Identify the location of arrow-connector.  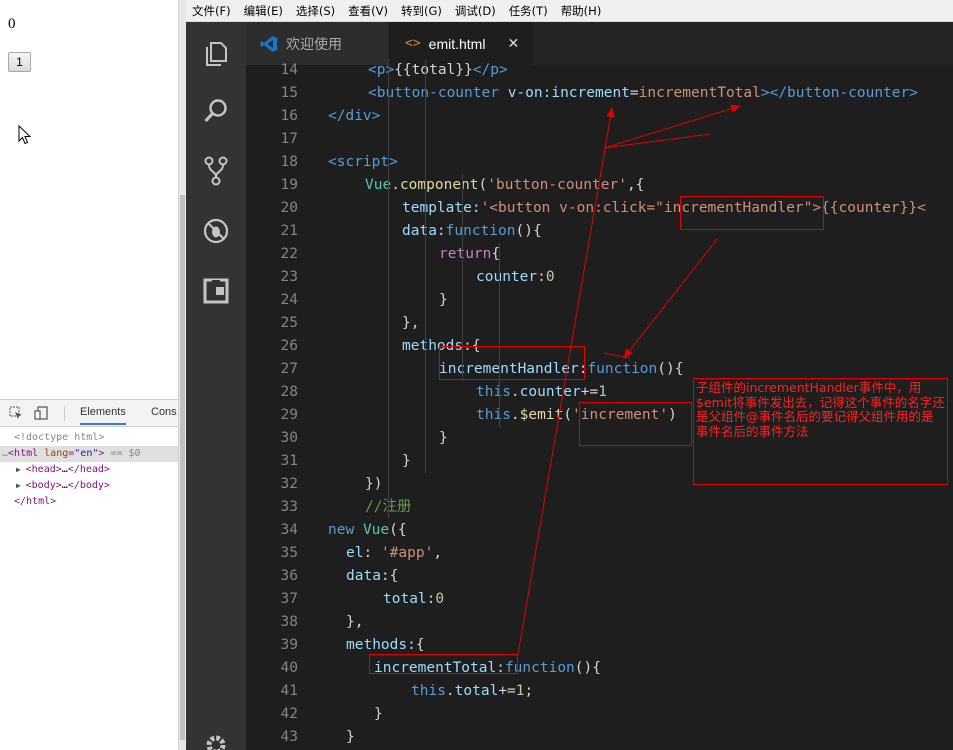
(657, 141).